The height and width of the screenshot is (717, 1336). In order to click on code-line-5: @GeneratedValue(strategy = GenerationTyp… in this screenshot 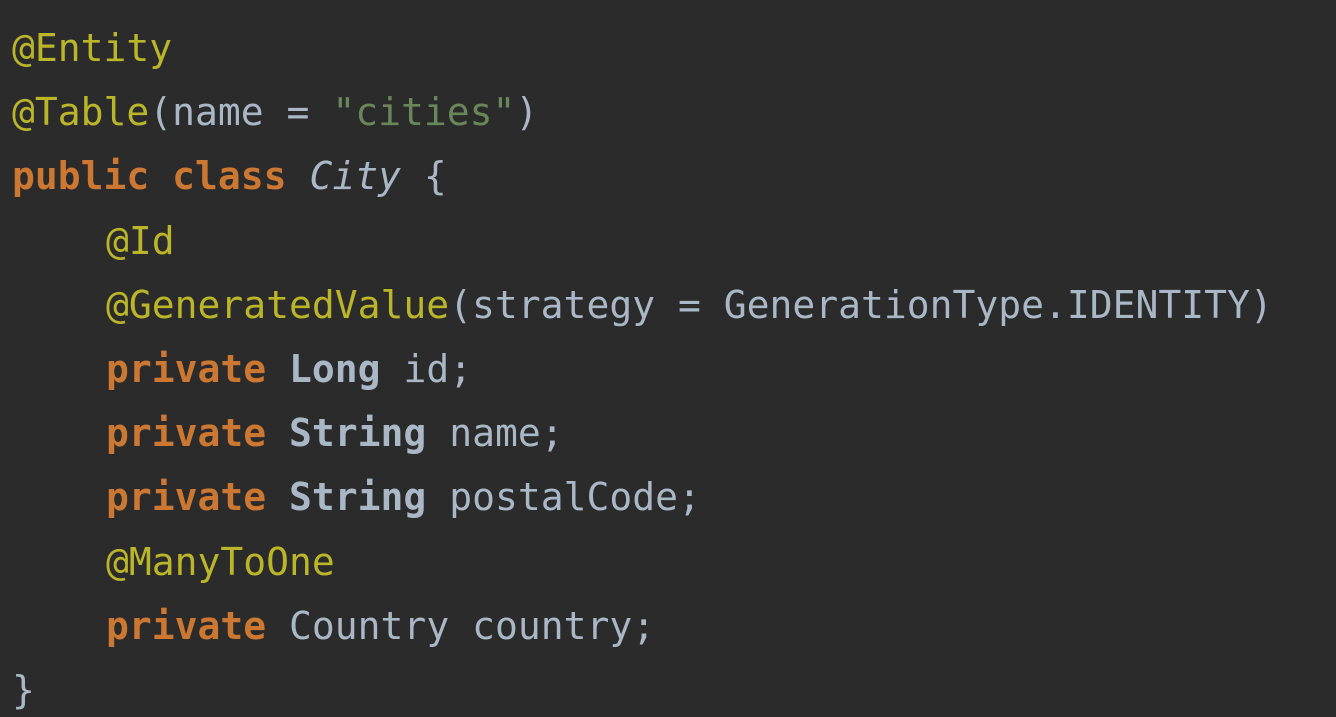, I will do `click(674, 305)`.